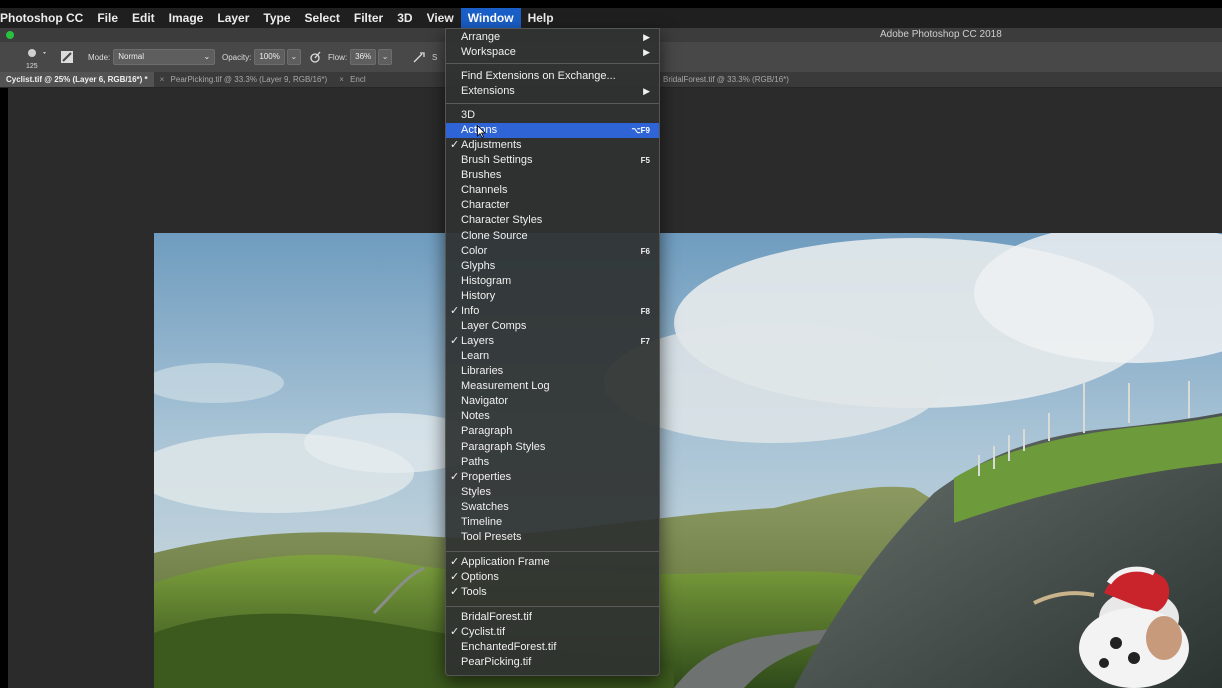  I want to click on pressure-icon, so click(315, 57).